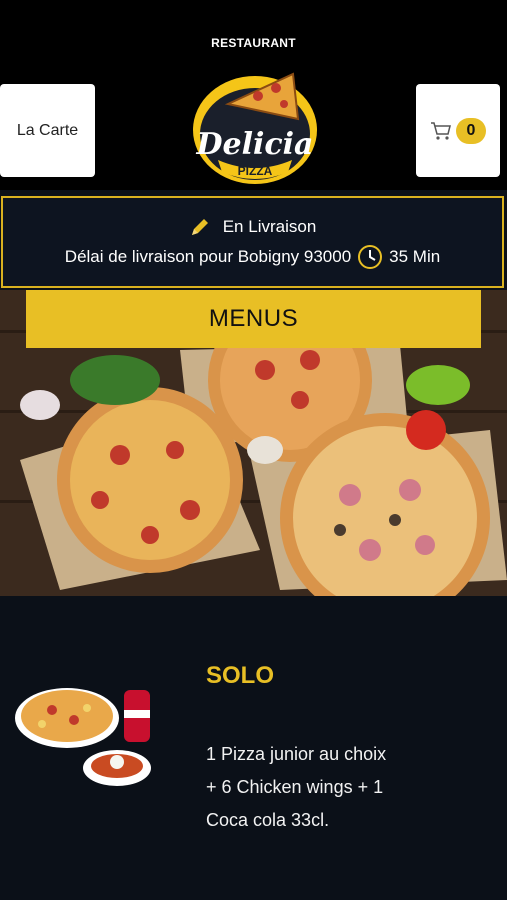  I want to click on logo-sub-text: PIZZA, so click(255, 171).